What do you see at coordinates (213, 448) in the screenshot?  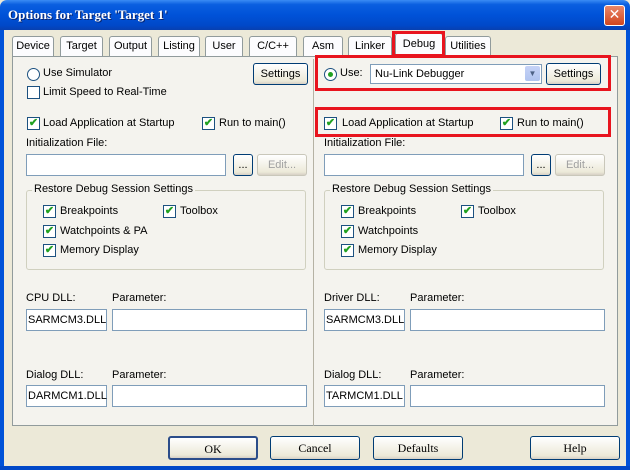 I see `ok-button: OK` at bounding box center [213, 448].